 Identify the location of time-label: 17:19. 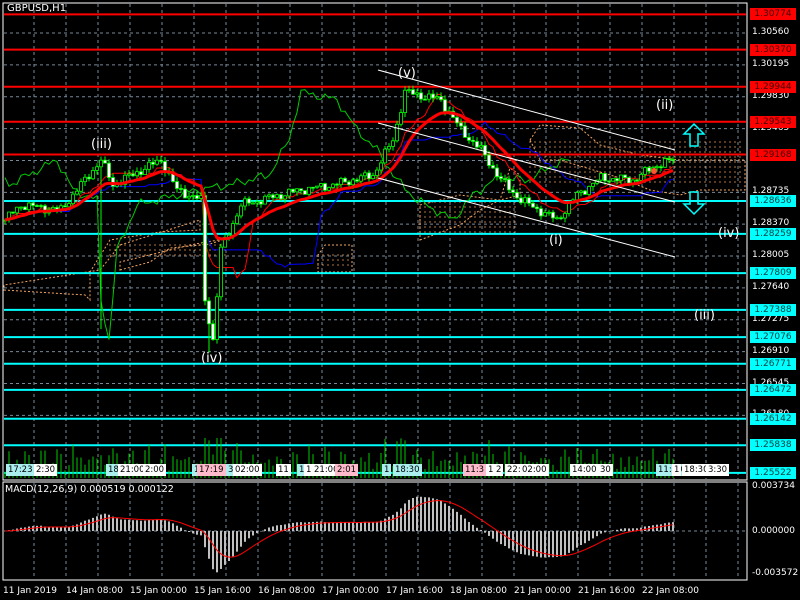
(211, 470).